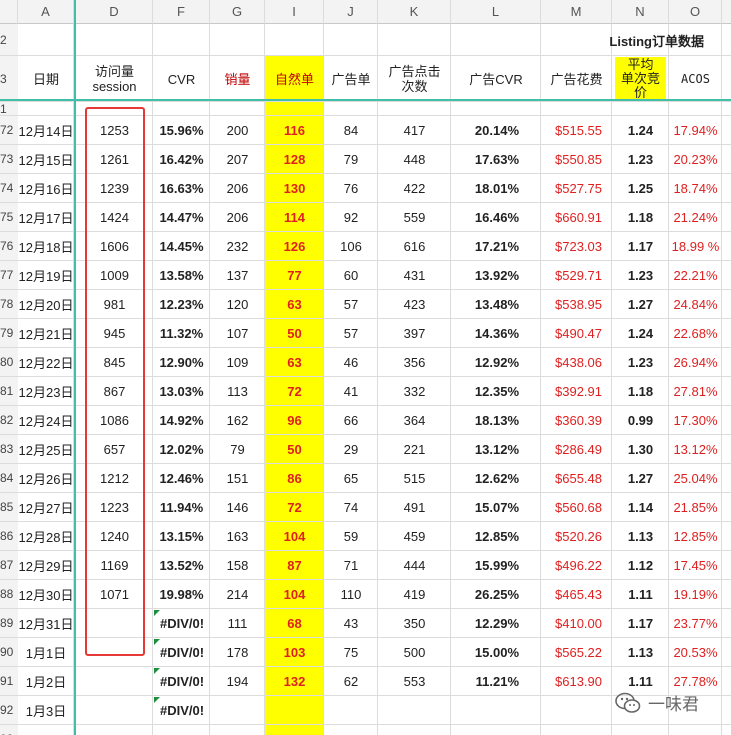  What do you see at coordinates (181, 159) in the screenshot?
I see `cell-cvr: 16.42%` at bounding box center [181, 159].